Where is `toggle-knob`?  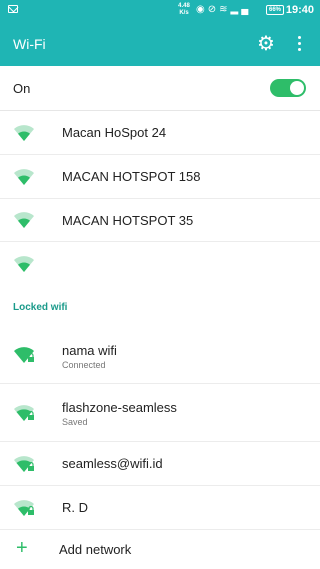
toggle-knob is located at coordinates (297, 88).